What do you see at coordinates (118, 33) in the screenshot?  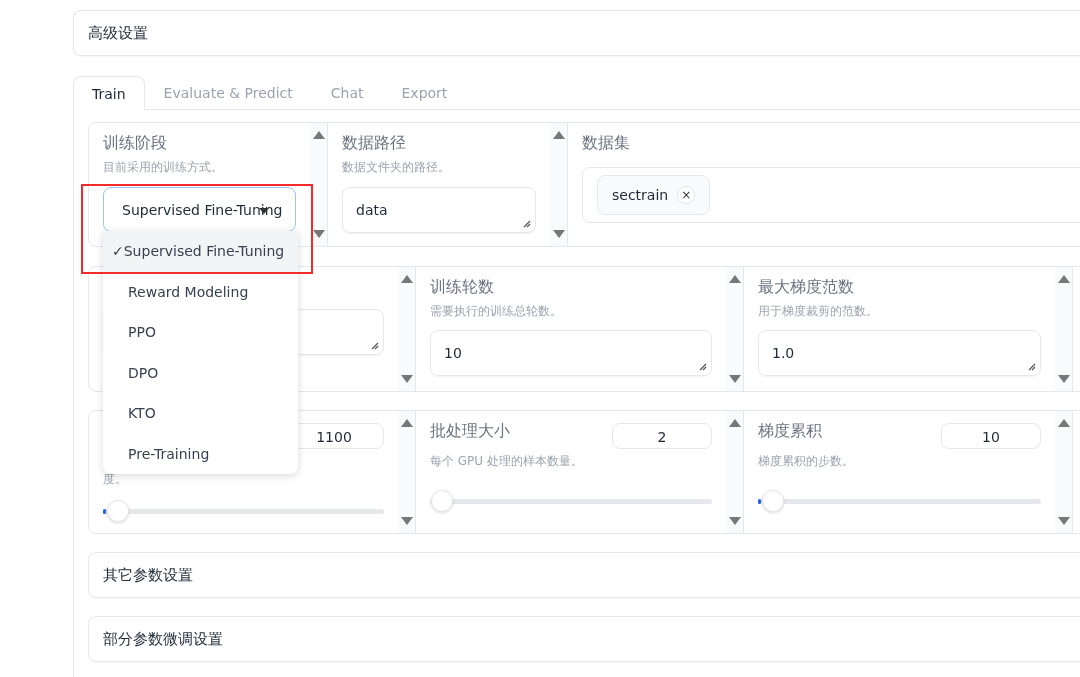 I see `accordion-title: 高级设置` at bounding box center [118, 33].